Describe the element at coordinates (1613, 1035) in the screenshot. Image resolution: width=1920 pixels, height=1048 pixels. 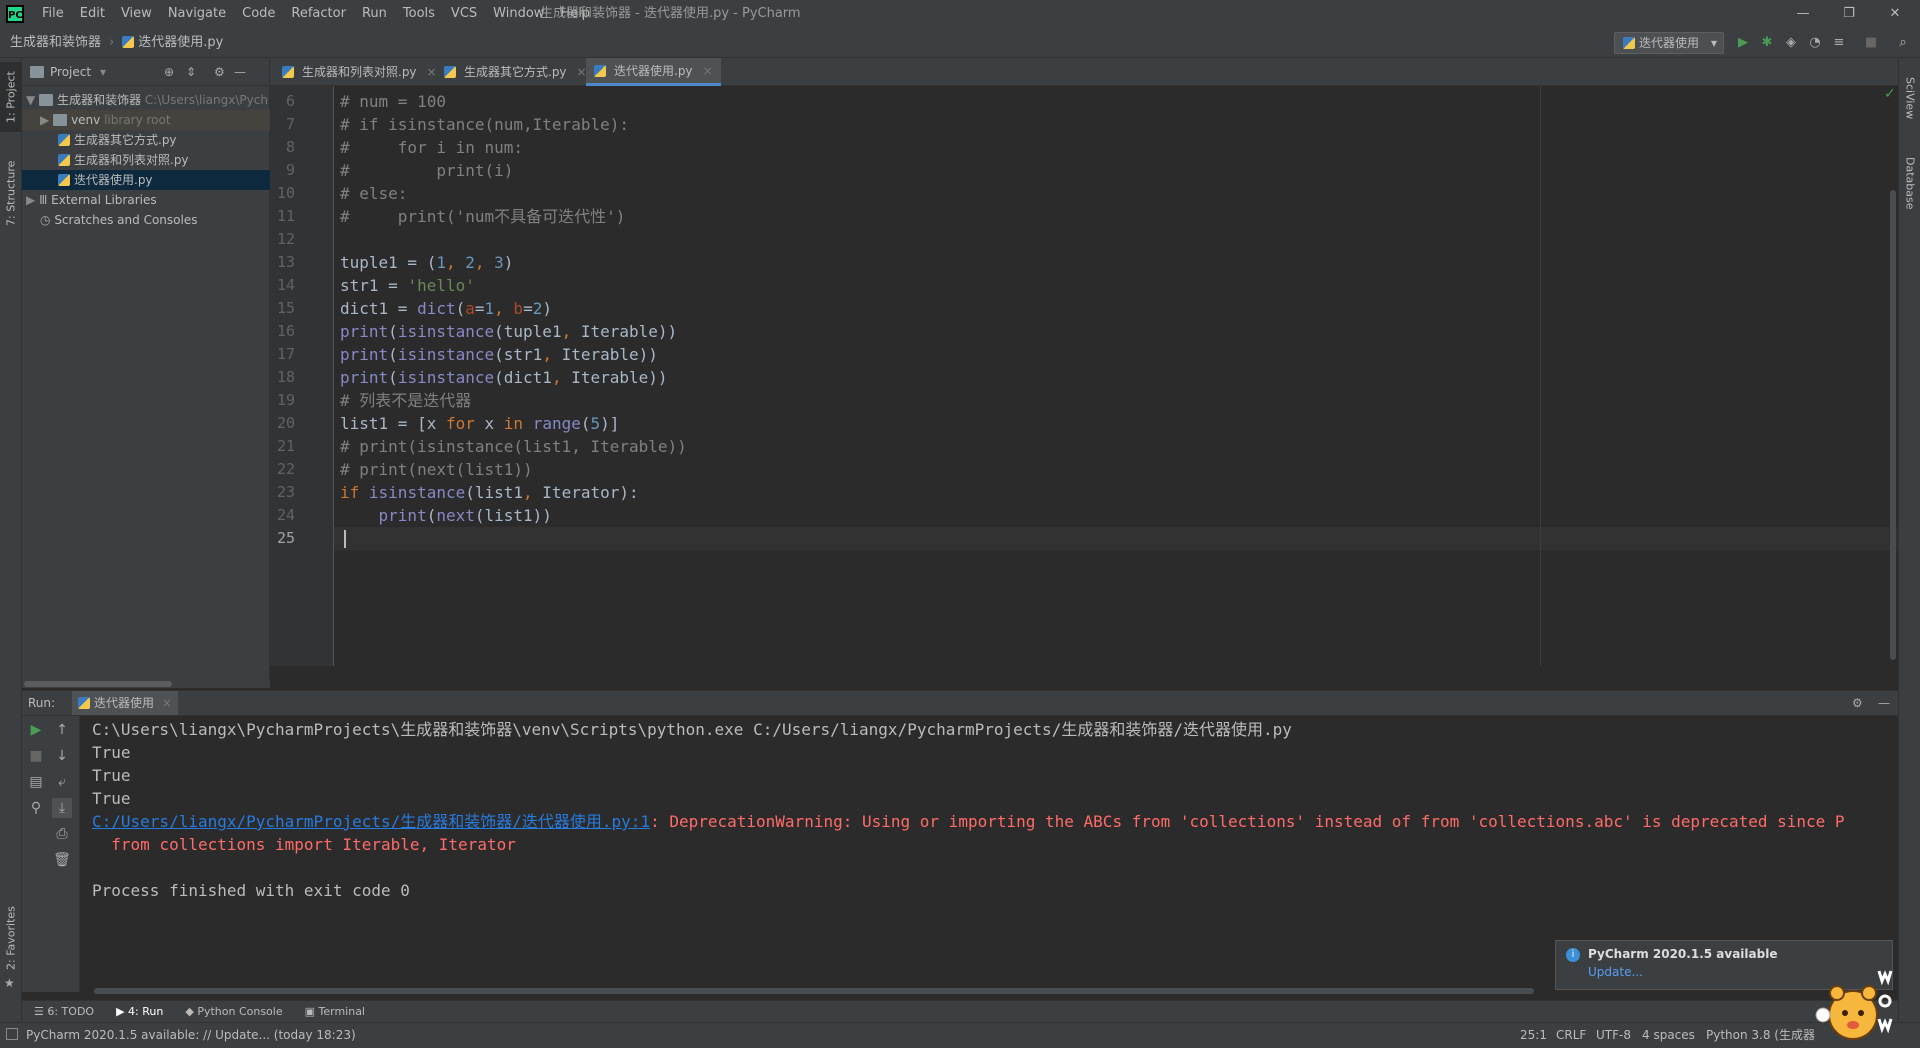
I see `file-encoding: UTF-8` at that location.